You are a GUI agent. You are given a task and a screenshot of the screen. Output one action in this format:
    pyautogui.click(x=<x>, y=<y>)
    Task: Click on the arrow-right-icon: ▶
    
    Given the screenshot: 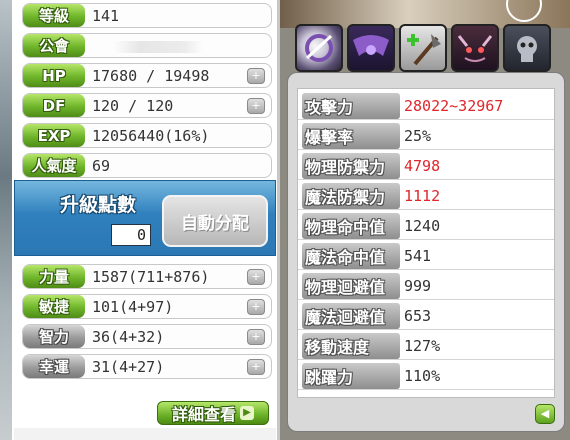 What is the action you would take?
    pyautogui.click(x=247, y=413)
    